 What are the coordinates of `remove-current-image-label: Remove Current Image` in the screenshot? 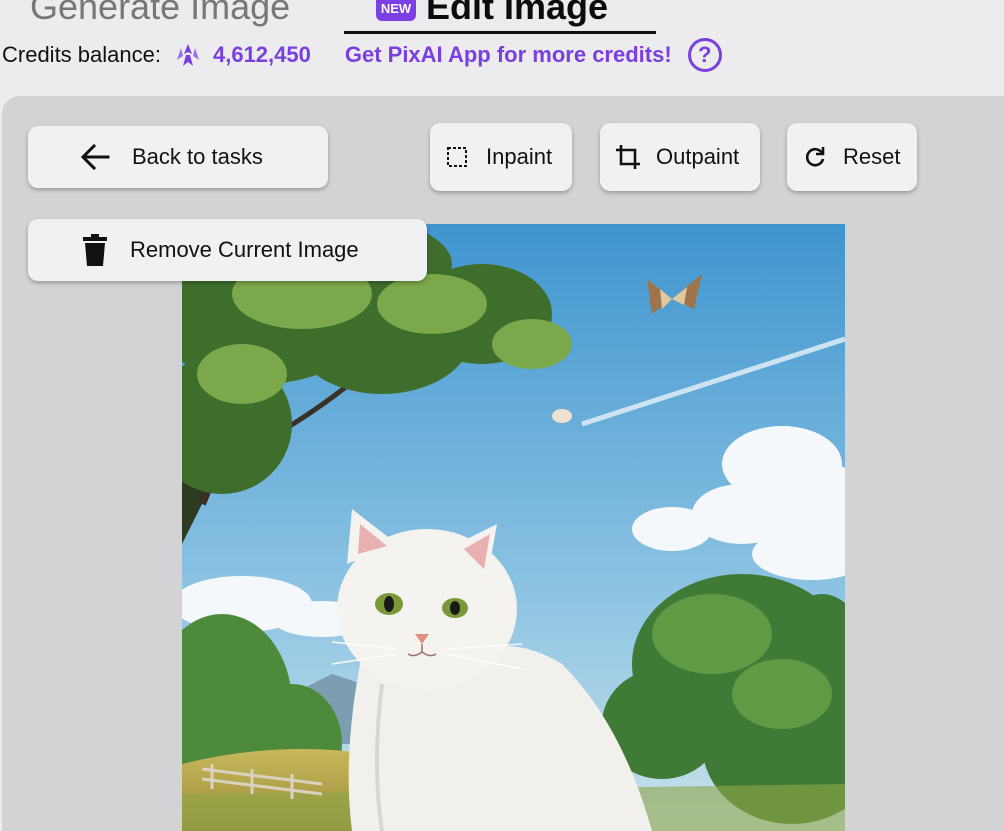 It's located at (244, 249).